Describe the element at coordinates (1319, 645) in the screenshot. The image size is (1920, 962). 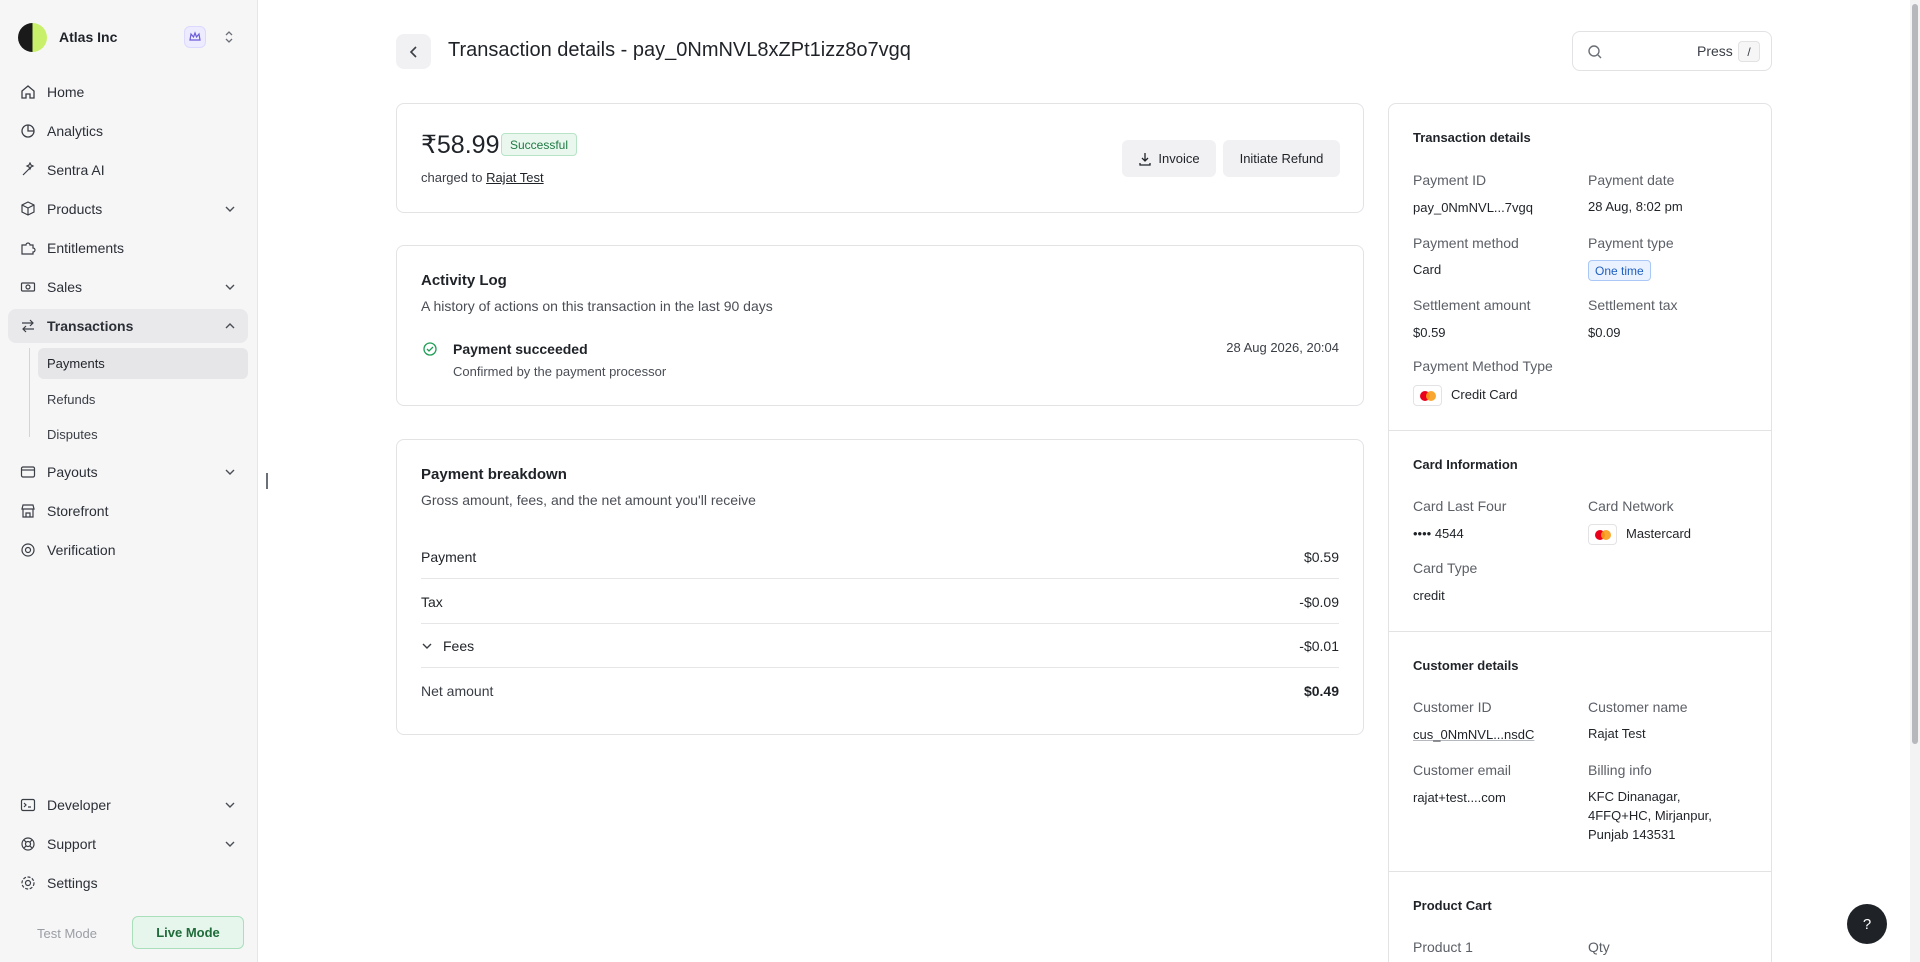
I see `row-value: -$0.01` at that location.